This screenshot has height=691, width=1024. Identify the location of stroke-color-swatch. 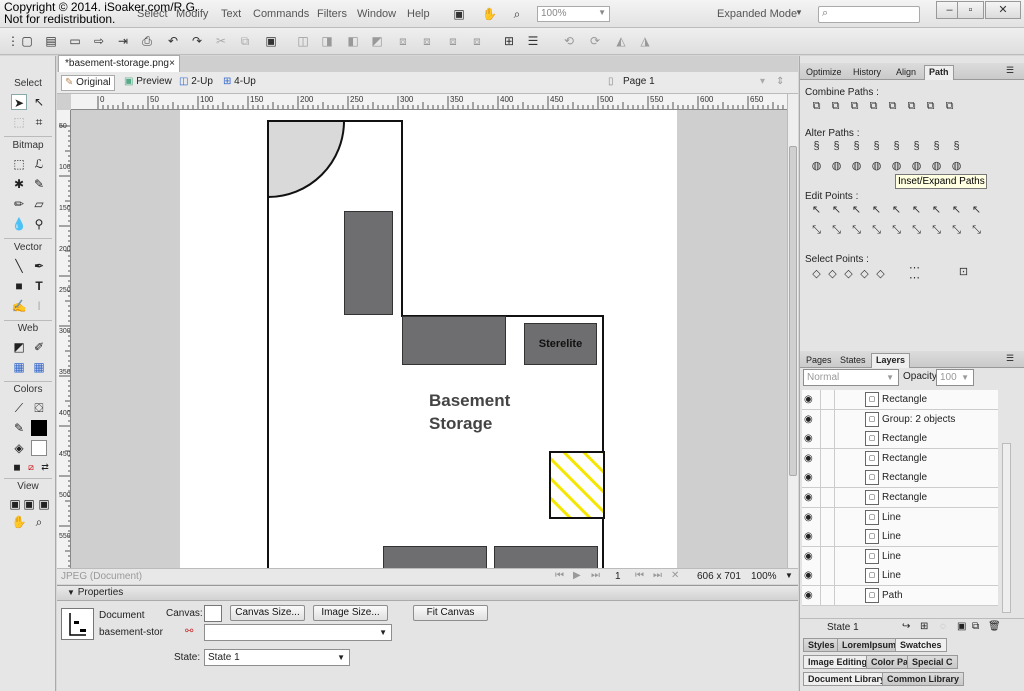
(39, 428).